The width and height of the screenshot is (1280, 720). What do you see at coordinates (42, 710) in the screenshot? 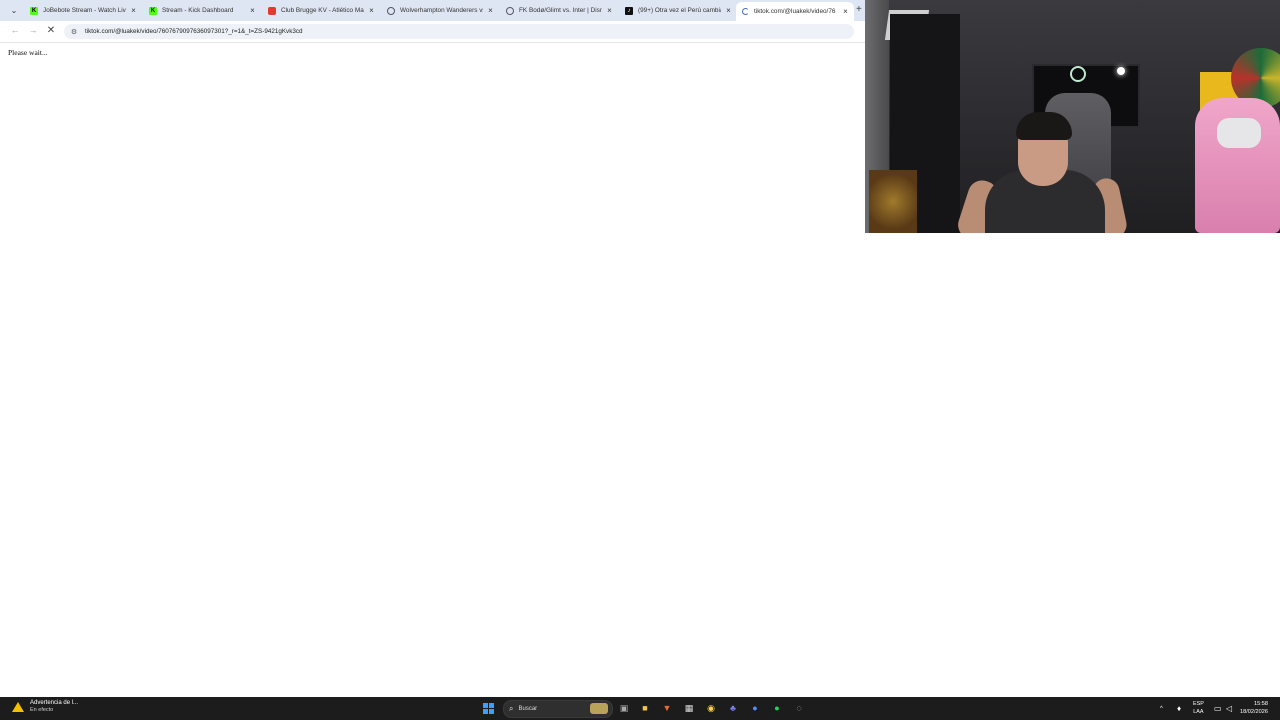
I see `notification-subtitle: En efecto` at bounding box center [42, 710].